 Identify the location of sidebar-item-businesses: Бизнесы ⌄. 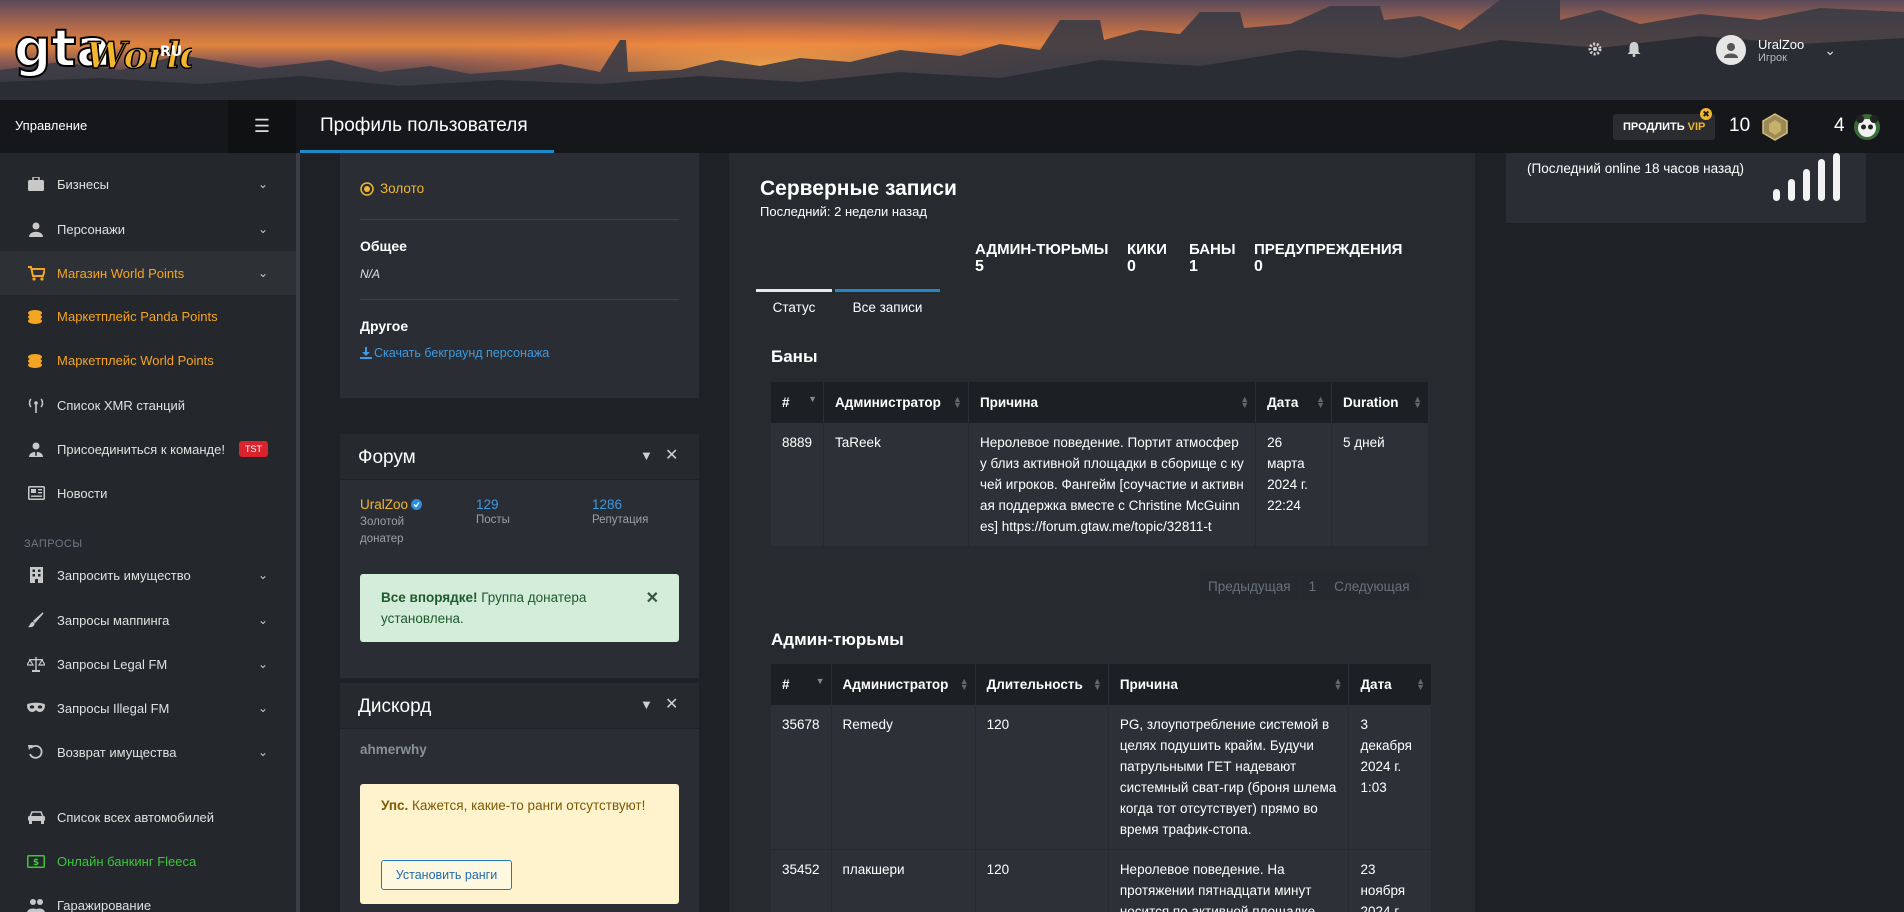
(148, 184).